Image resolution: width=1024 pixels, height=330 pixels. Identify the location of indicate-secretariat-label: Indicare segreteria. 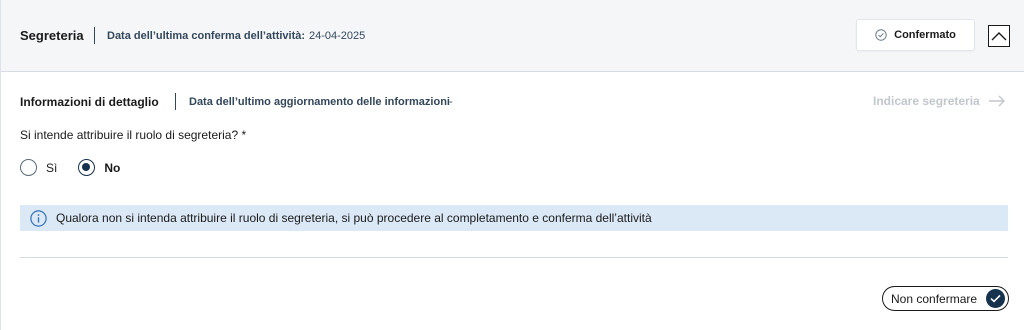
(926, 101).